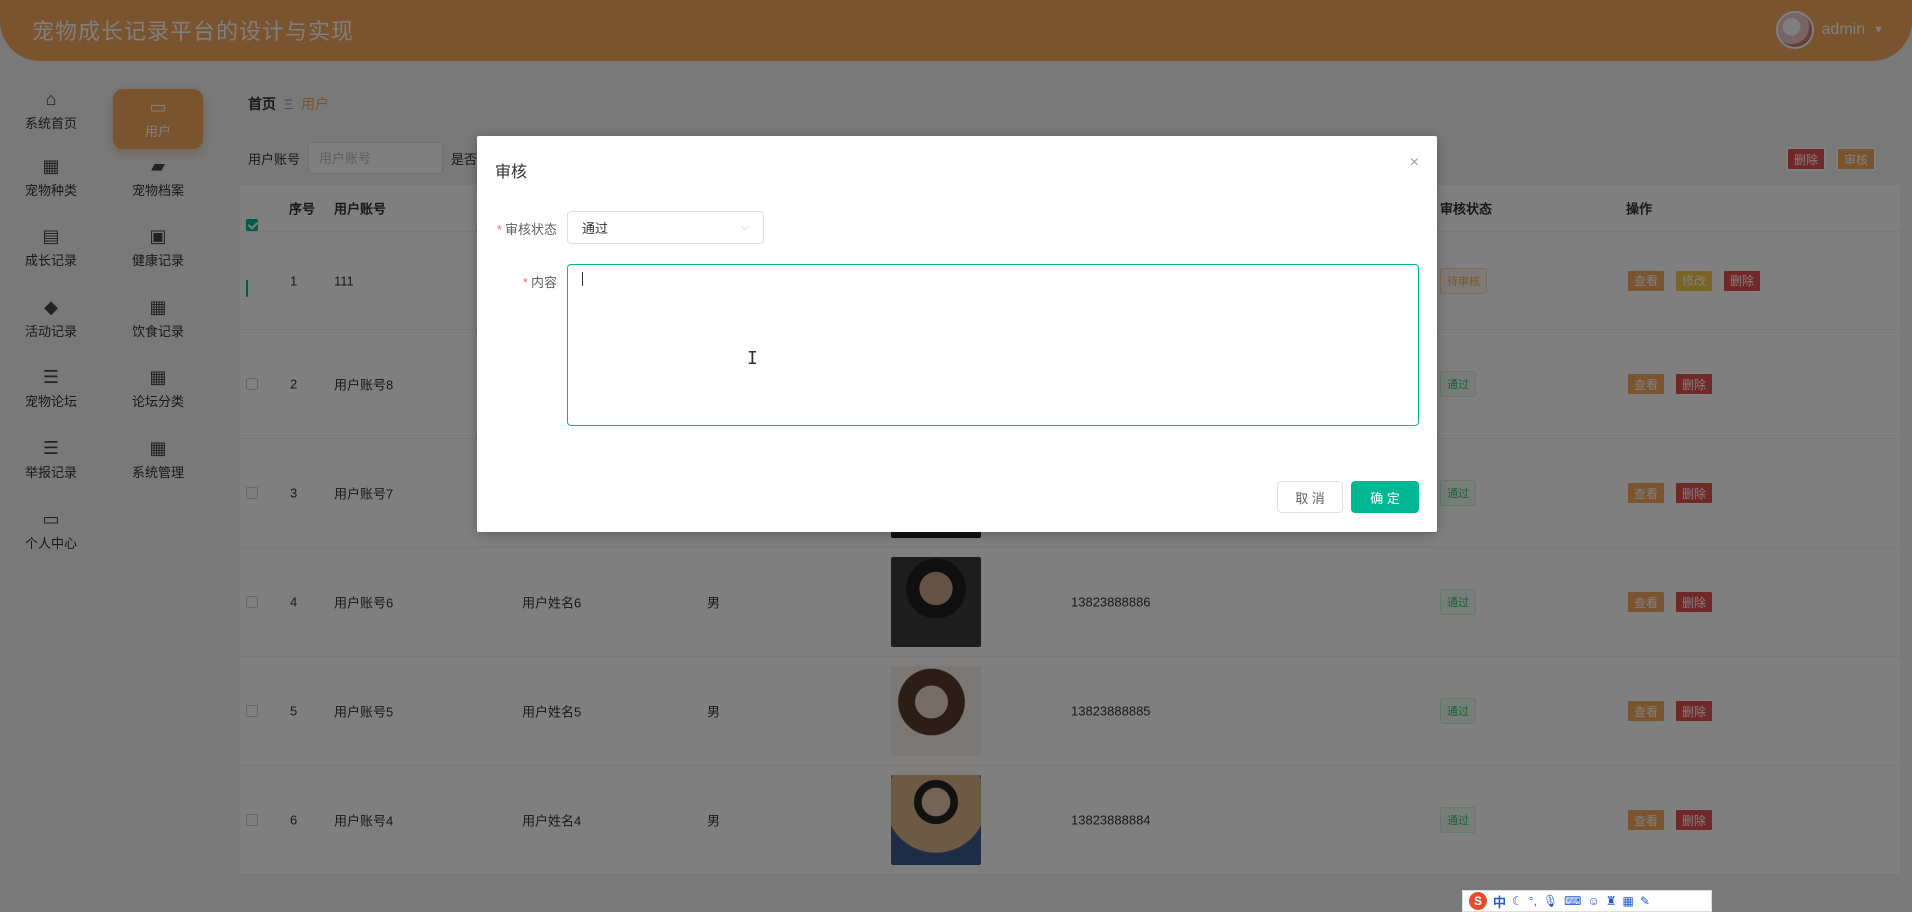 This screenshot has height=912, width=1912. Describe the element at coordinates (1499, 901) in the screenshot. I see `ime-mode: 中` at that location.